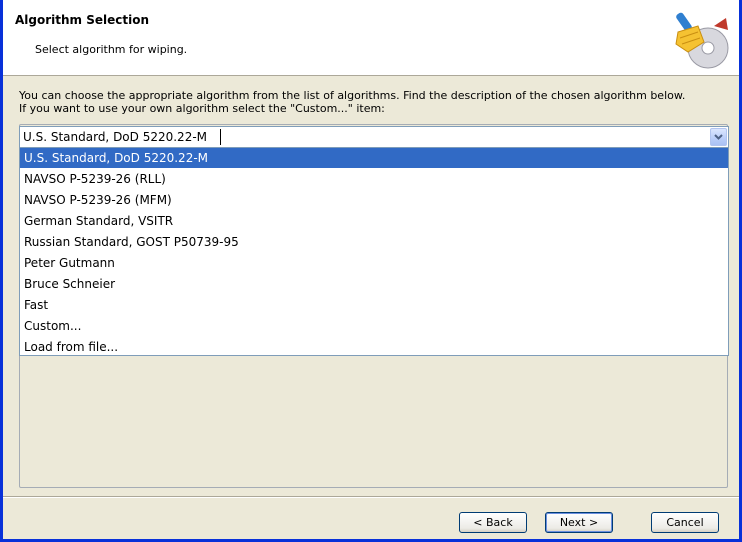 The image size is (742, 542). What do you see at coordinates (82, 20) in the screenshot?
I see `page-title: Algorithm Selection` at bounding box center [82, 20].